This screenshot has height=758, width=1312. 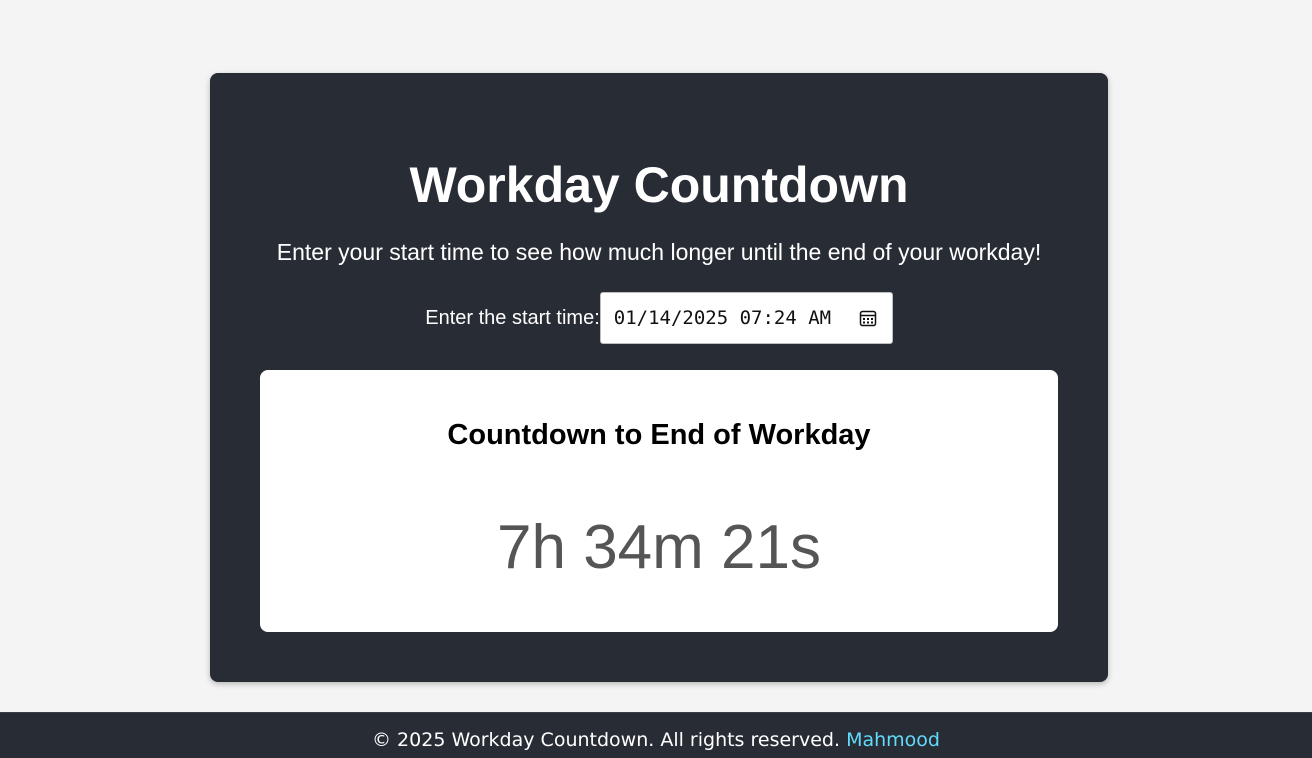 What do you see at coordinates (659, 547) in the screenshot?
I see `countdown-timer: 7h 34m 21s` at bounding box center [659, 547].